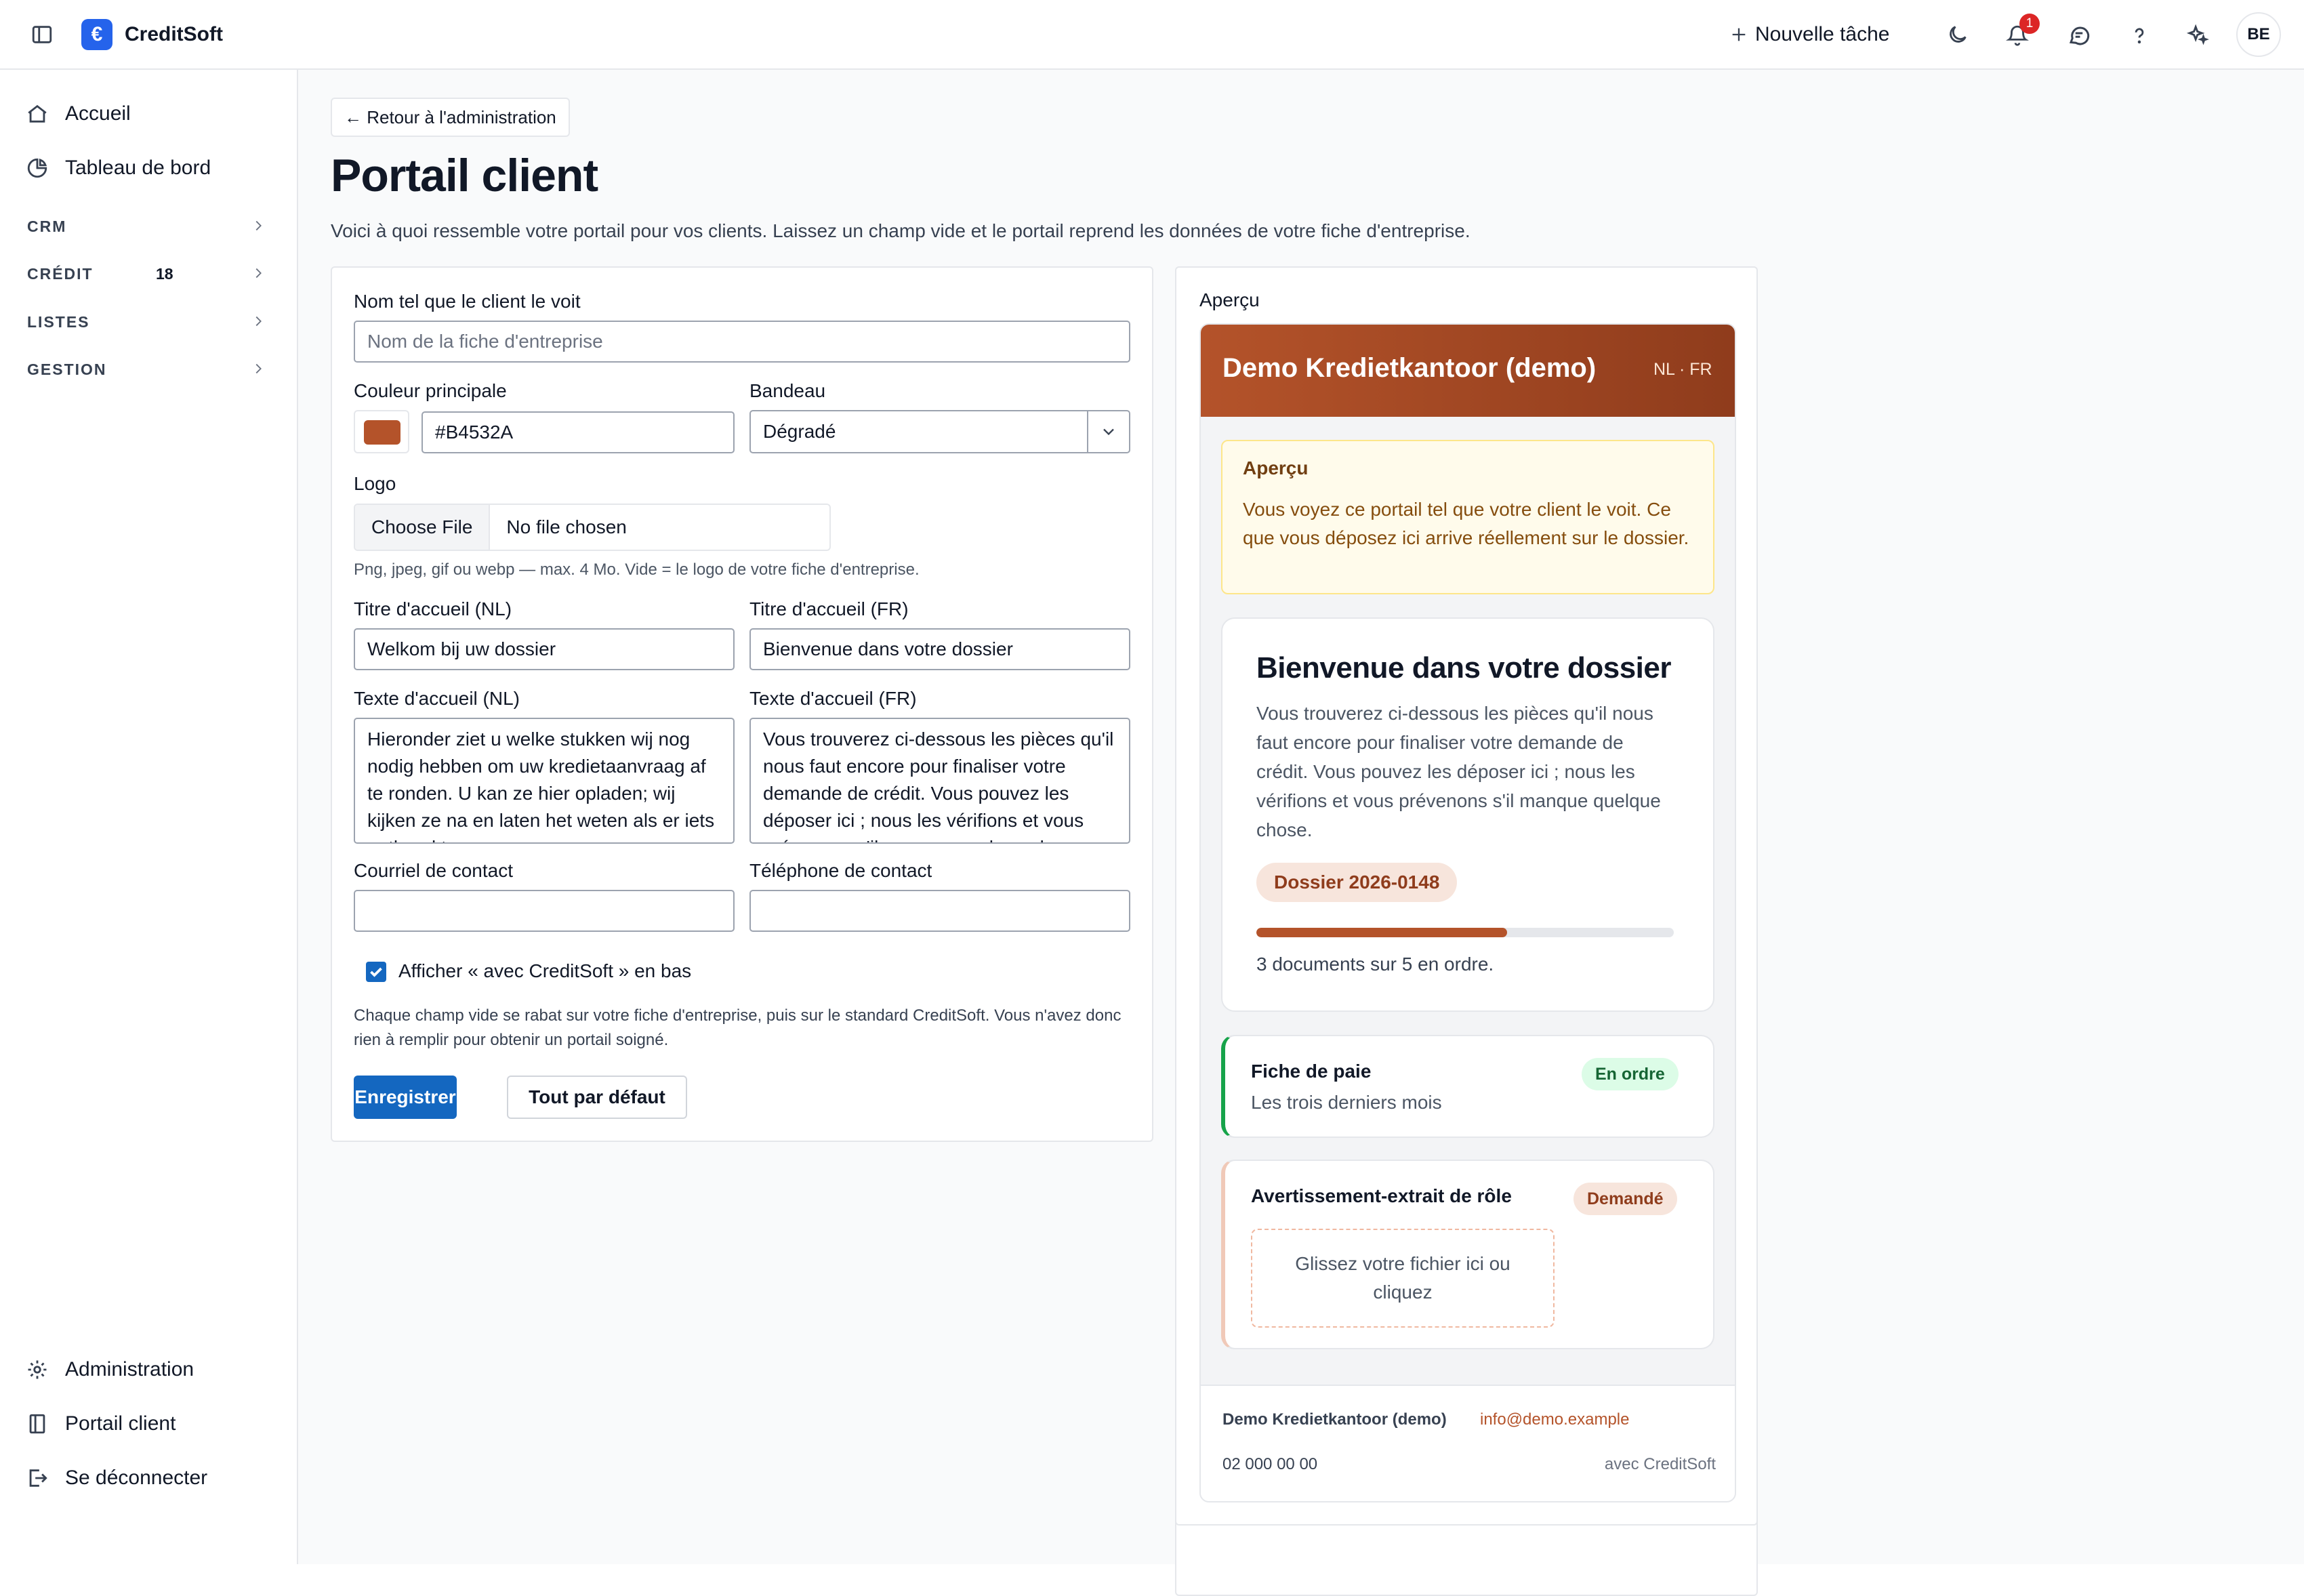 This screenshot has height=1596, width=2304. I want to click on color-hex-input: #B4532A, so click(578, 432).